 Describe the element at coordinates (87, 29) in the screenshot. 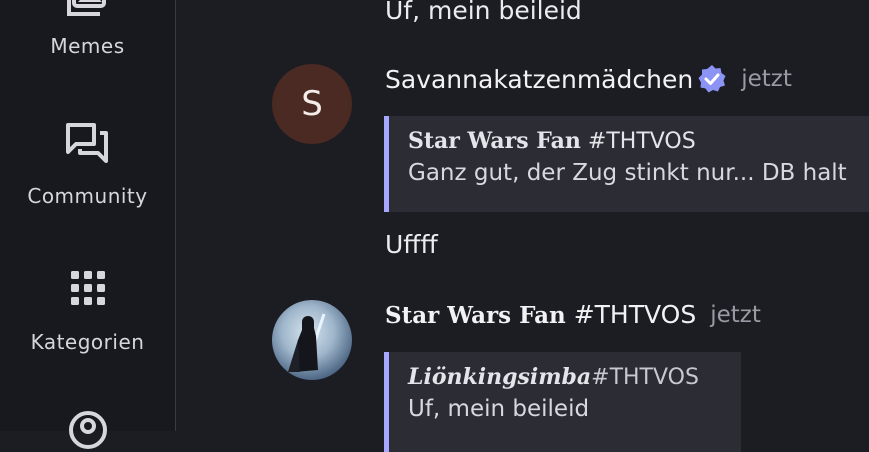

I see `sidebar-item-memes: Memes` at that location.